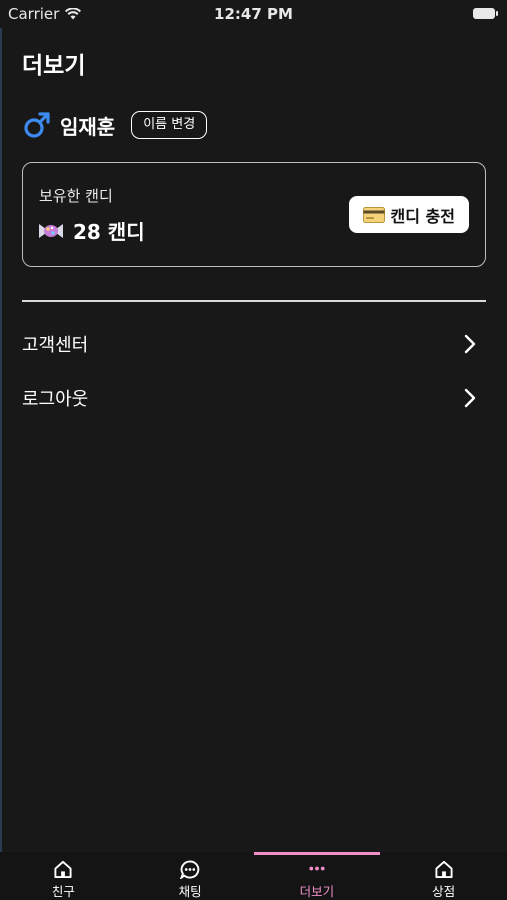  Describe the element at coordinates (76, 196) in the screenshot. I see `candy-balance-label: 보유한 캔디` at that location.